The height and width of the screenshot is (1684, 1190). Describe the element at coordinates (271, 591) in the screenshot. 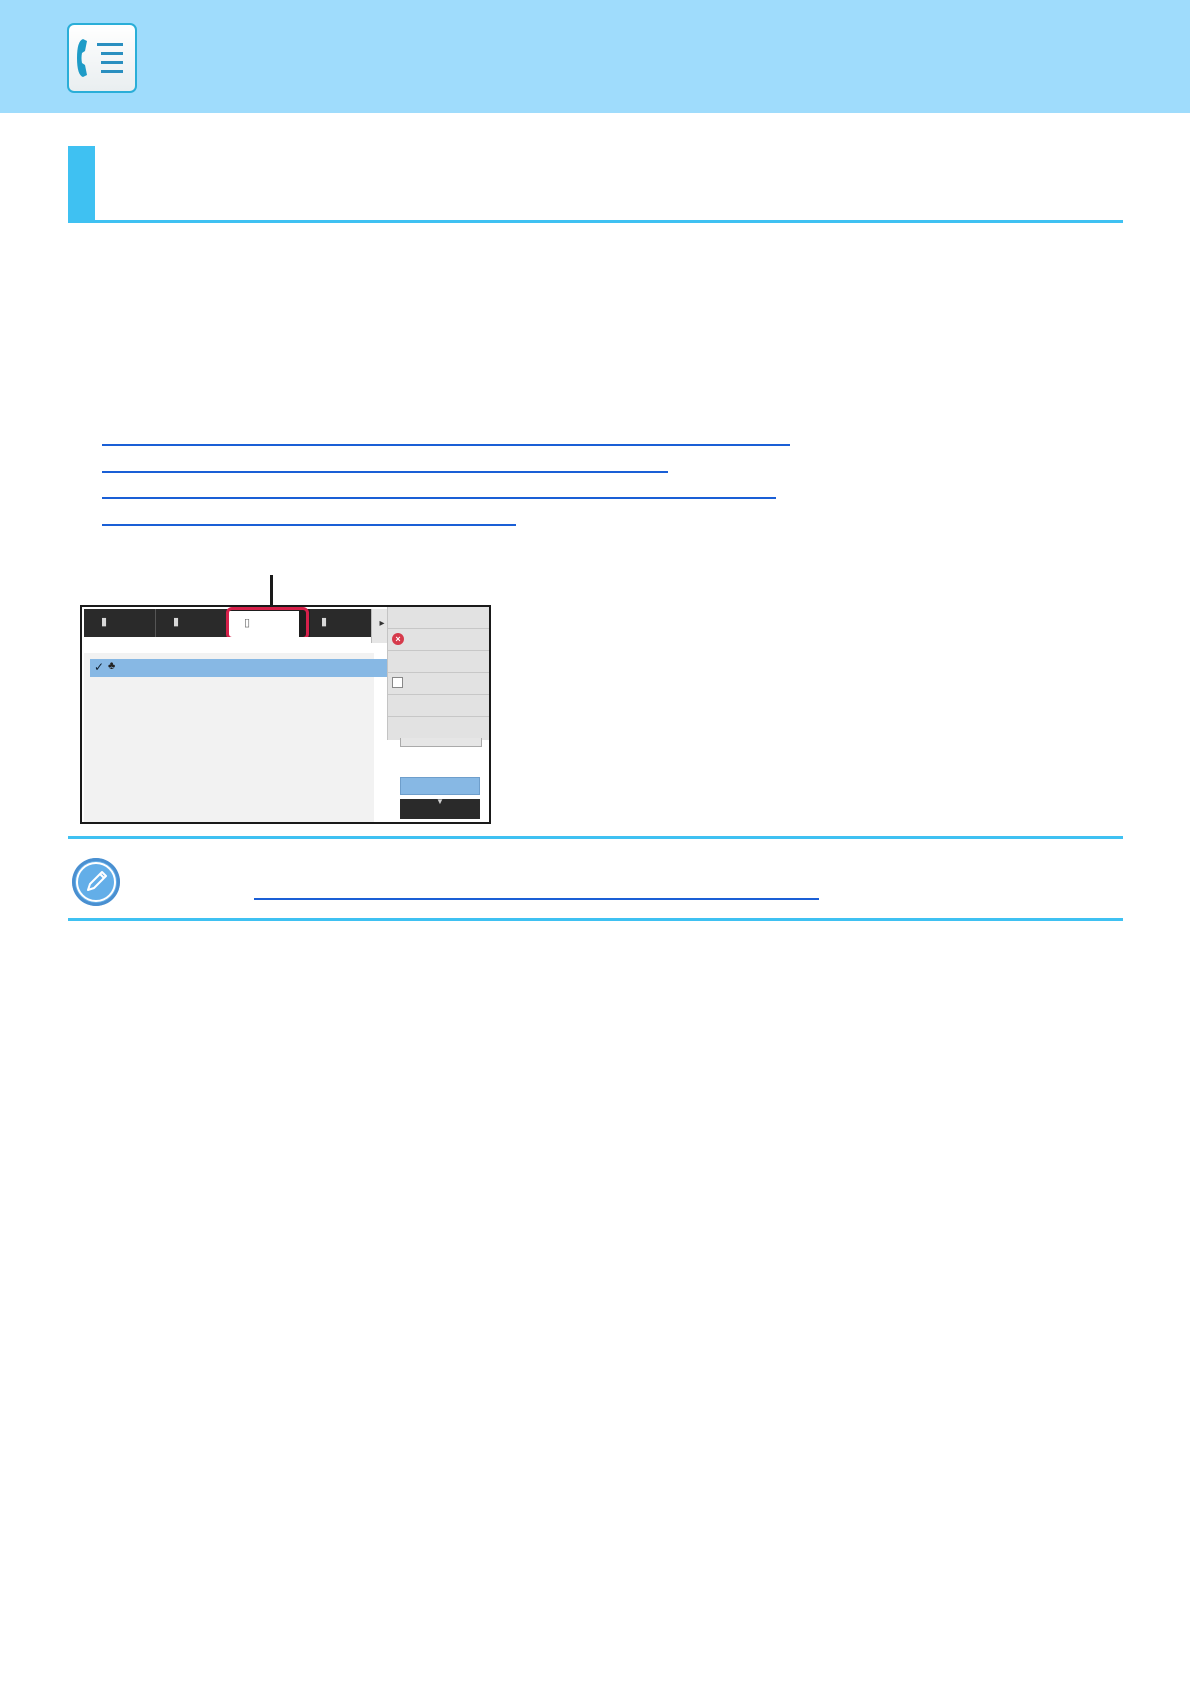

I see `callout-line` at that location.